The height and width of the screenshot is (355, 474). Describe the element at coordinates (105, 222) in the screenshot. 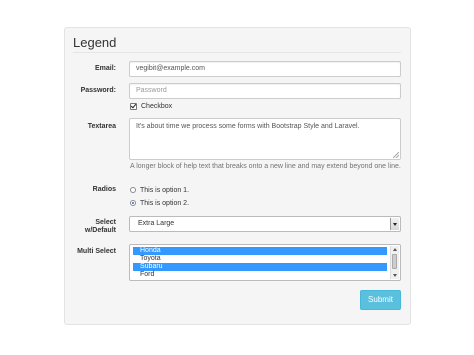

I see `select-default-label-line1: Select` at that location.